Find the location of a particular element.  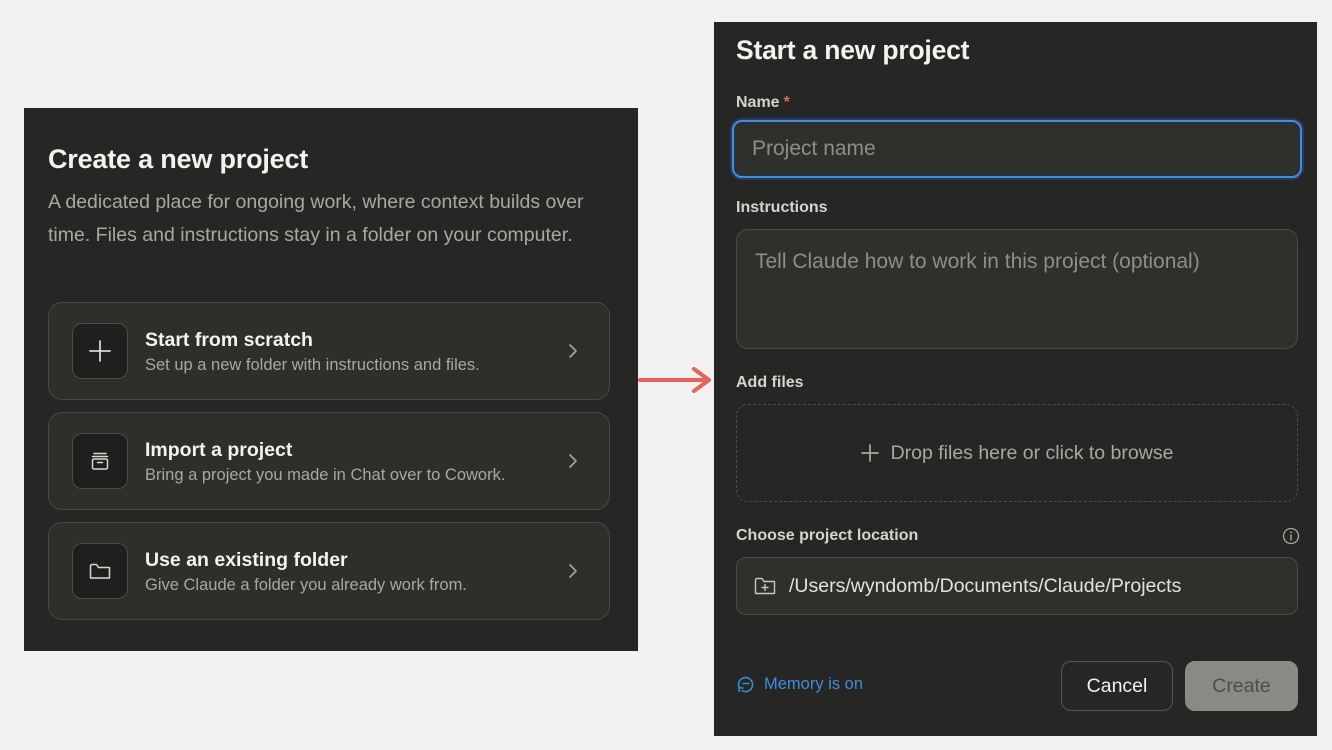

option-title: Start from scratch is located at coordinates (229, 340).